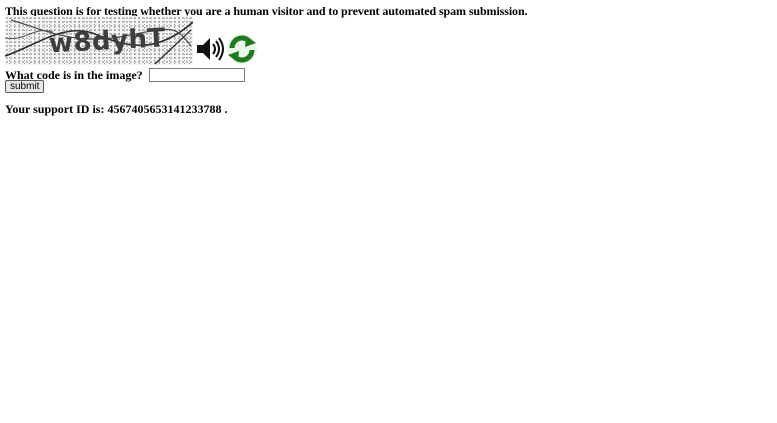  Describe the element at coordinates (25, 86) in the screenshot. I see `submit-button: submit` at that location.